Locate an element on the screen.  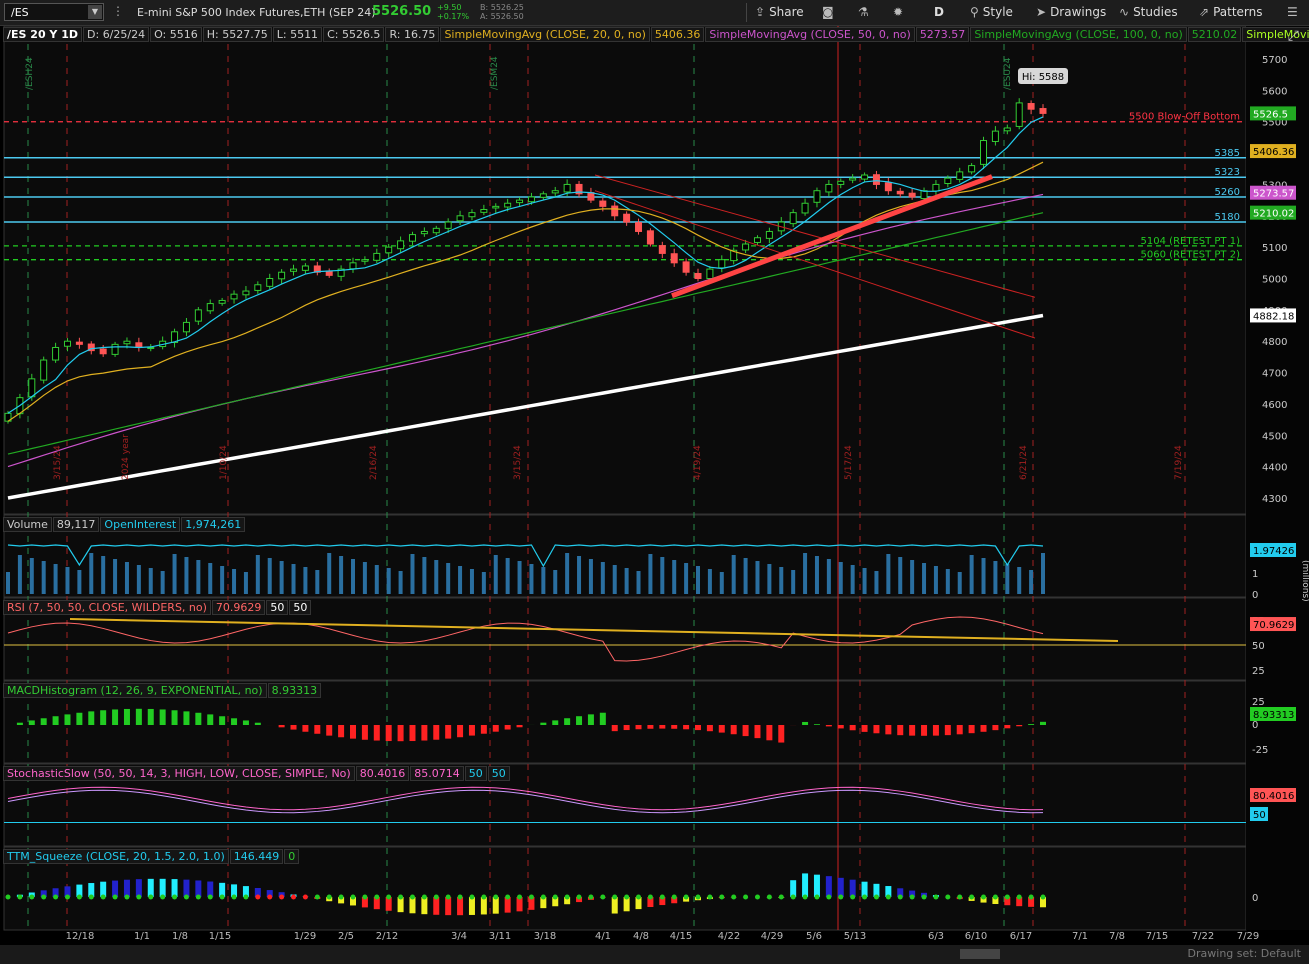
oi-label: OpenInterest is located at coordinates (140, 524).